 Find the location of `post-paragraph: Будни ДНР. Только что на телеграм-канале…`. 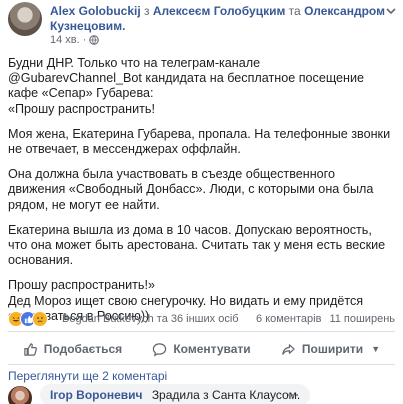

post-paragraph: Будни ДНР. Только что на телеграм-канале… is located at coordinates (186, 78).